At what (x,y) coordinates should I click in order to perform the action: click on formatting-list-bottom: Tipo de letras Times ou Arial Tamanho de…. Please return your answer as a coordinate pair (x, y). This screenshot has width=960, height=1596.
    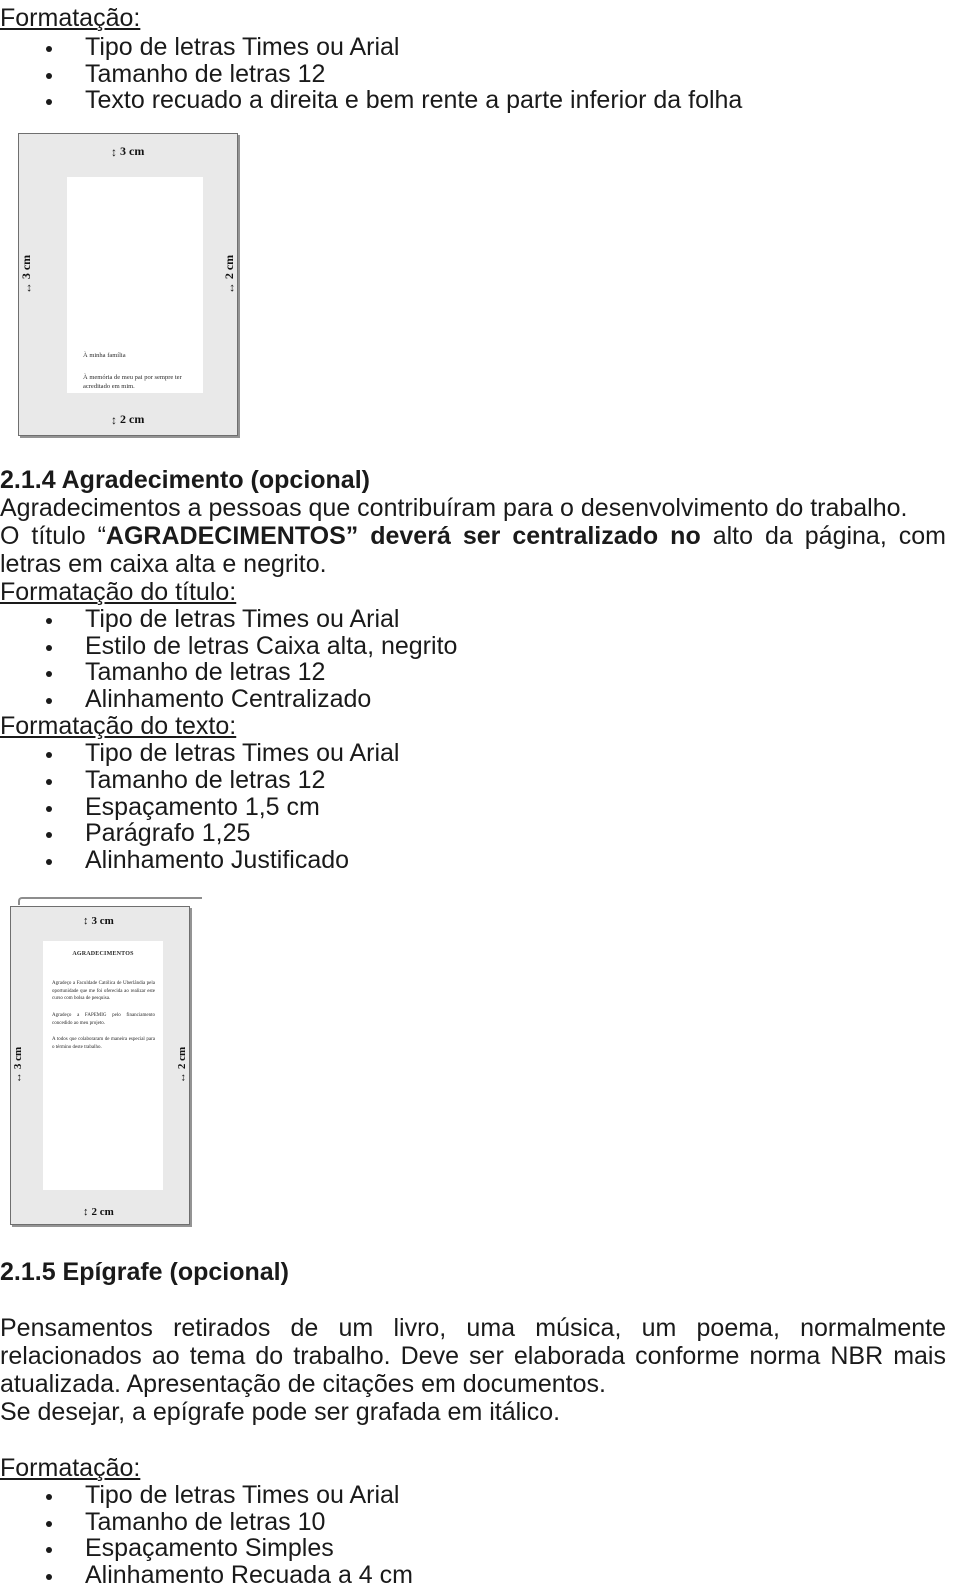
    Looking at the image, I should click on (473, 1535).